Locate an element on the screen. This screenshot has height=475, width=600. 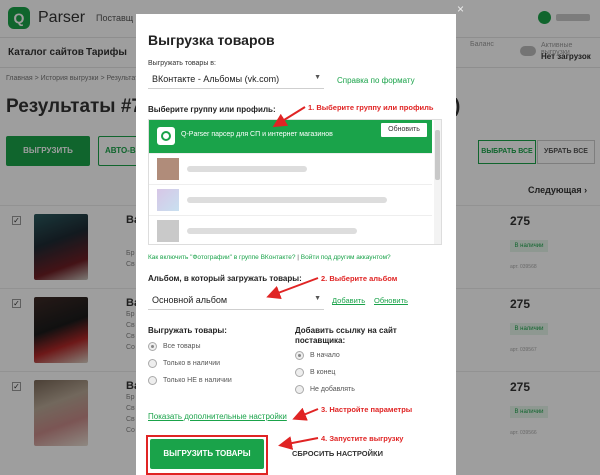
modal-title: Выгрузка товаров is located at coordinates (211, 40).